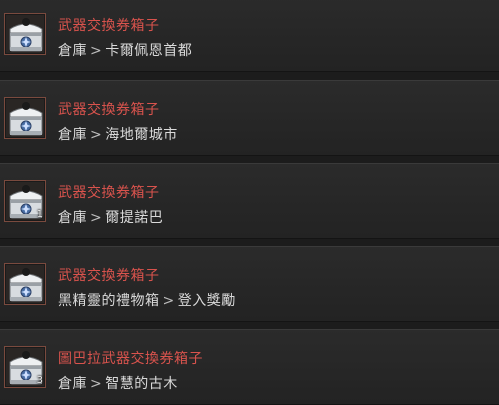 The image size is (499, 405). I want to click on item-slot: 3, so click(25, 367).